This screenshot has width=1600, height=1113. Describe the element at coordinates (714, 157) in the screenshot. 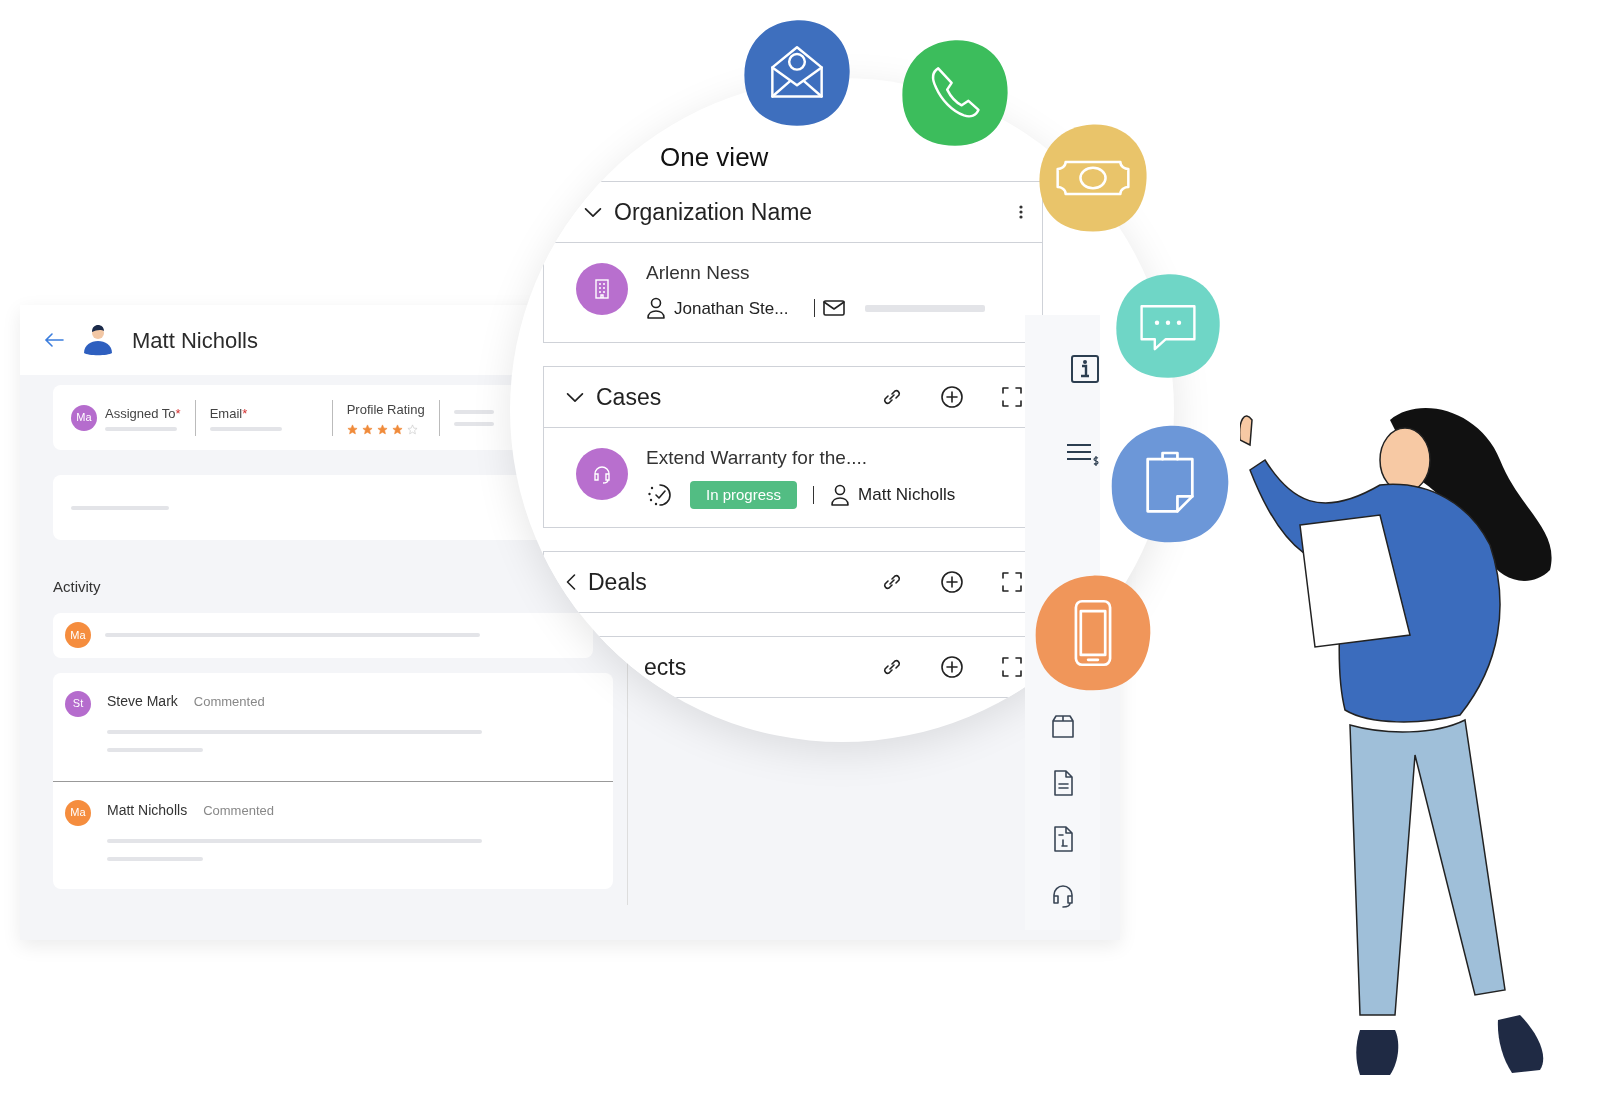

I see `view-title: One view` at that location.